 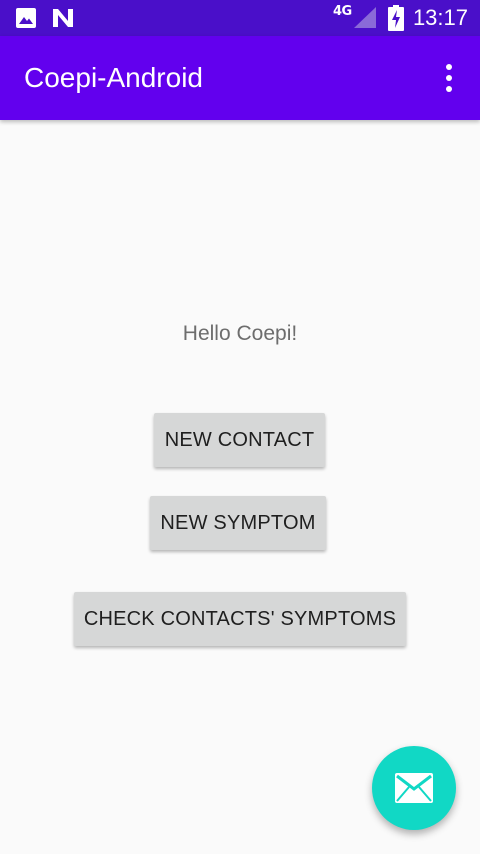 What do you see at coordinates (240, 333) in the screenshot?
I see `greeting-text: Hello Coepi!` at bounding box center [240, 333].